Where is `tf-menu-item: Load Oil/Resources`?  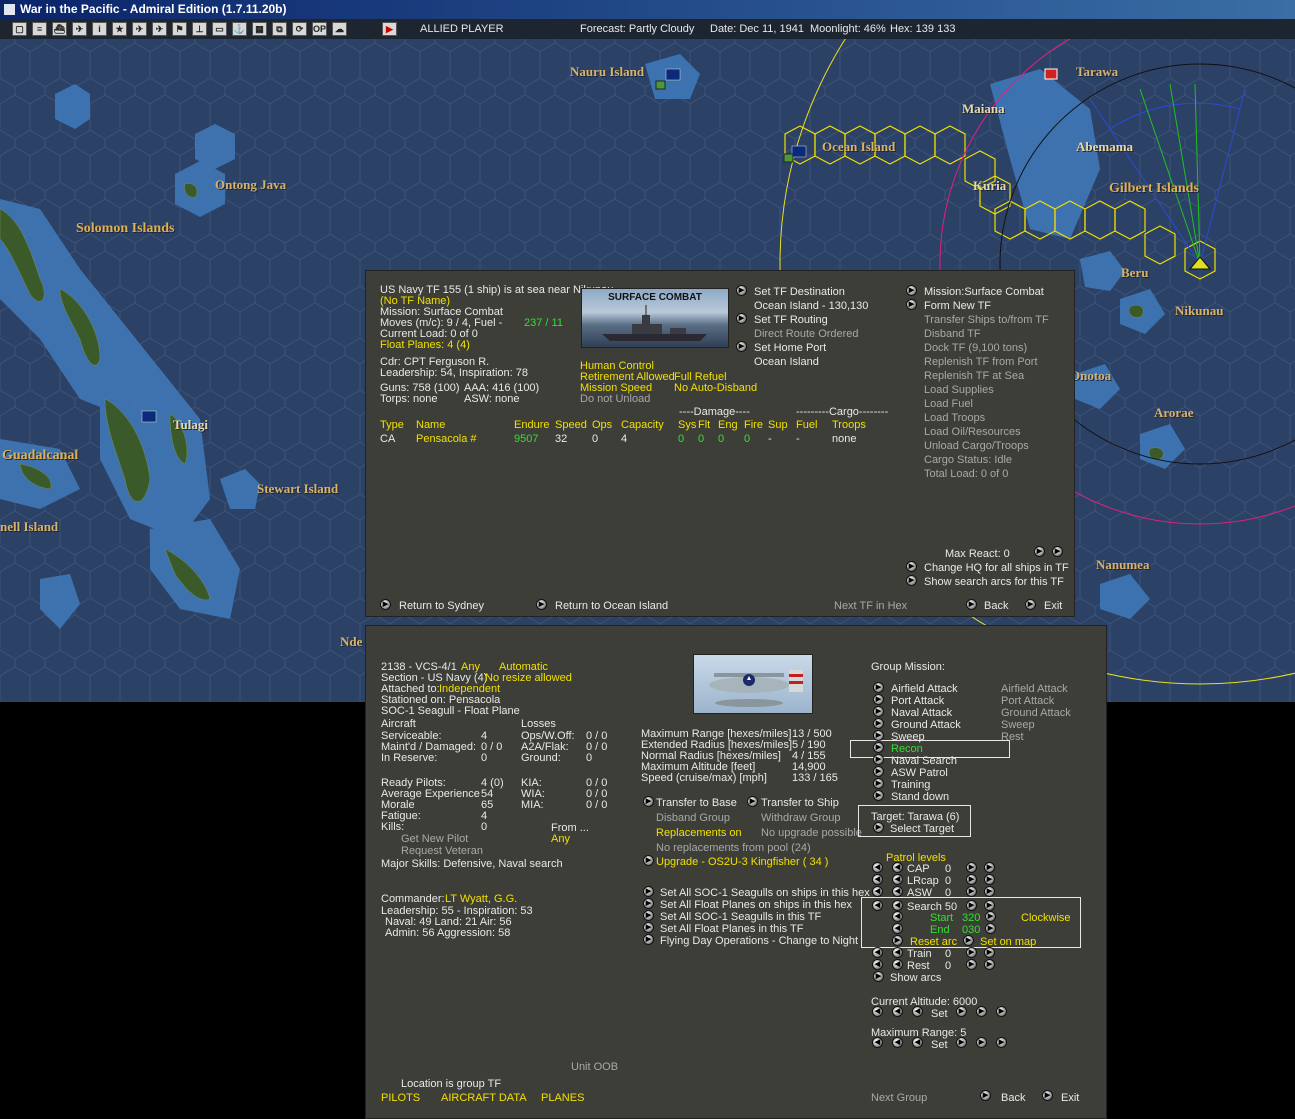
tf-menu-item: Load Oil/Resources is located at coordinates (972, 432).